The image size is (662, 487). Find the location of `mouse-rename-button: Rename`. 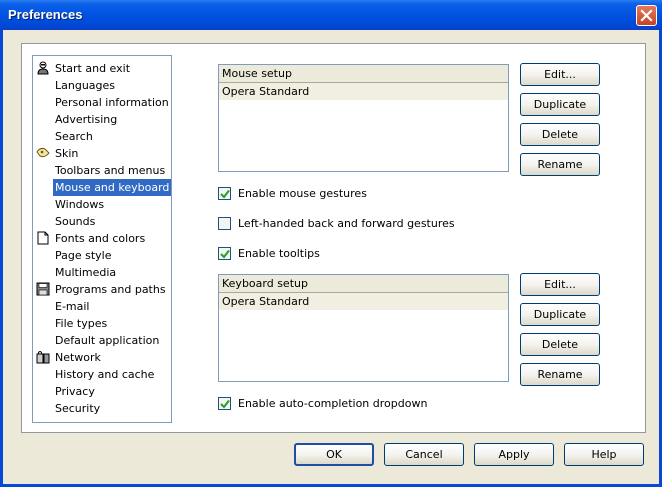

mouse-rename-button: Rename is located at coordinates (560, 164).